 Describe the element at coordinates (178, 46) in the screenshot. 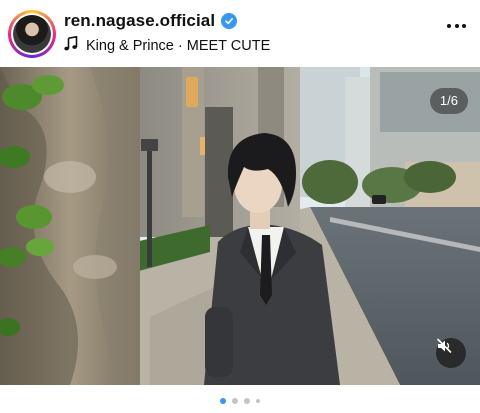

I see `music-track-label: King & Prince · MEET CUTE` at that location.